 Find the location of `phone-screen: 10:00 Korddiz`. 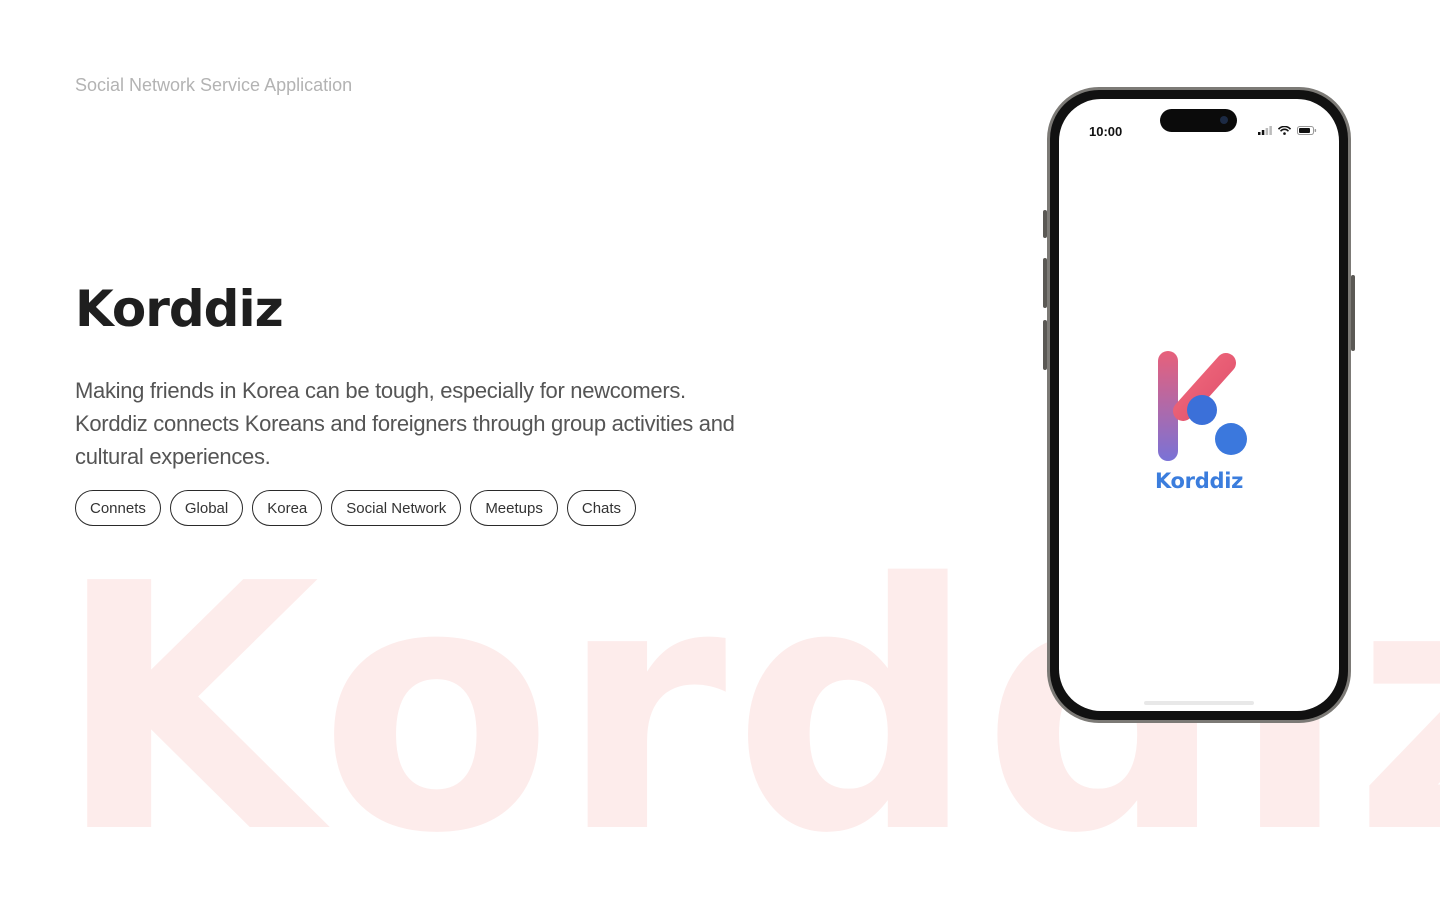

phone-screen: 10:00 Korddiz is located at coordinates (1199, 405).